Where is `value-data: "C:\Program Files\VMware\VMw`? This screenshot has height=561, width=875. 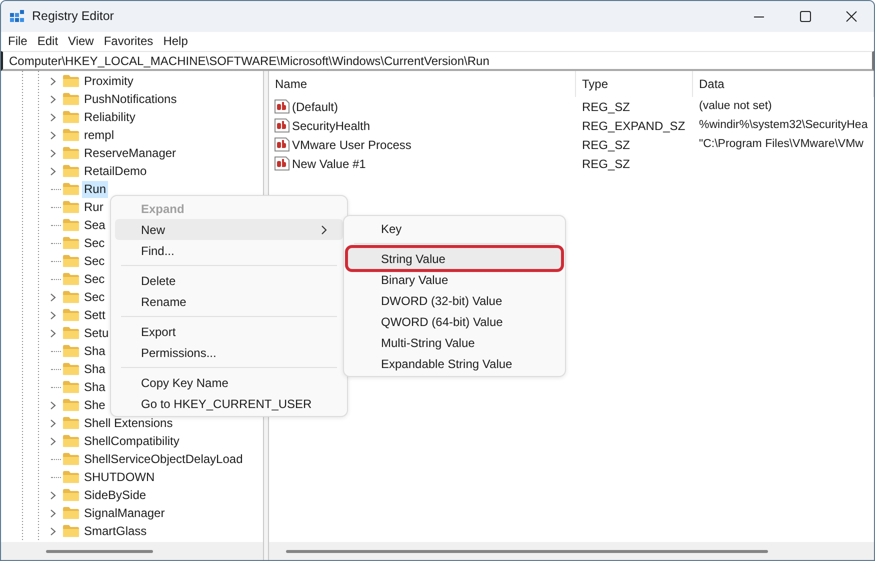
value-data: "C:\Program Files\VMware\VMw is located at coordinates (781, 144).